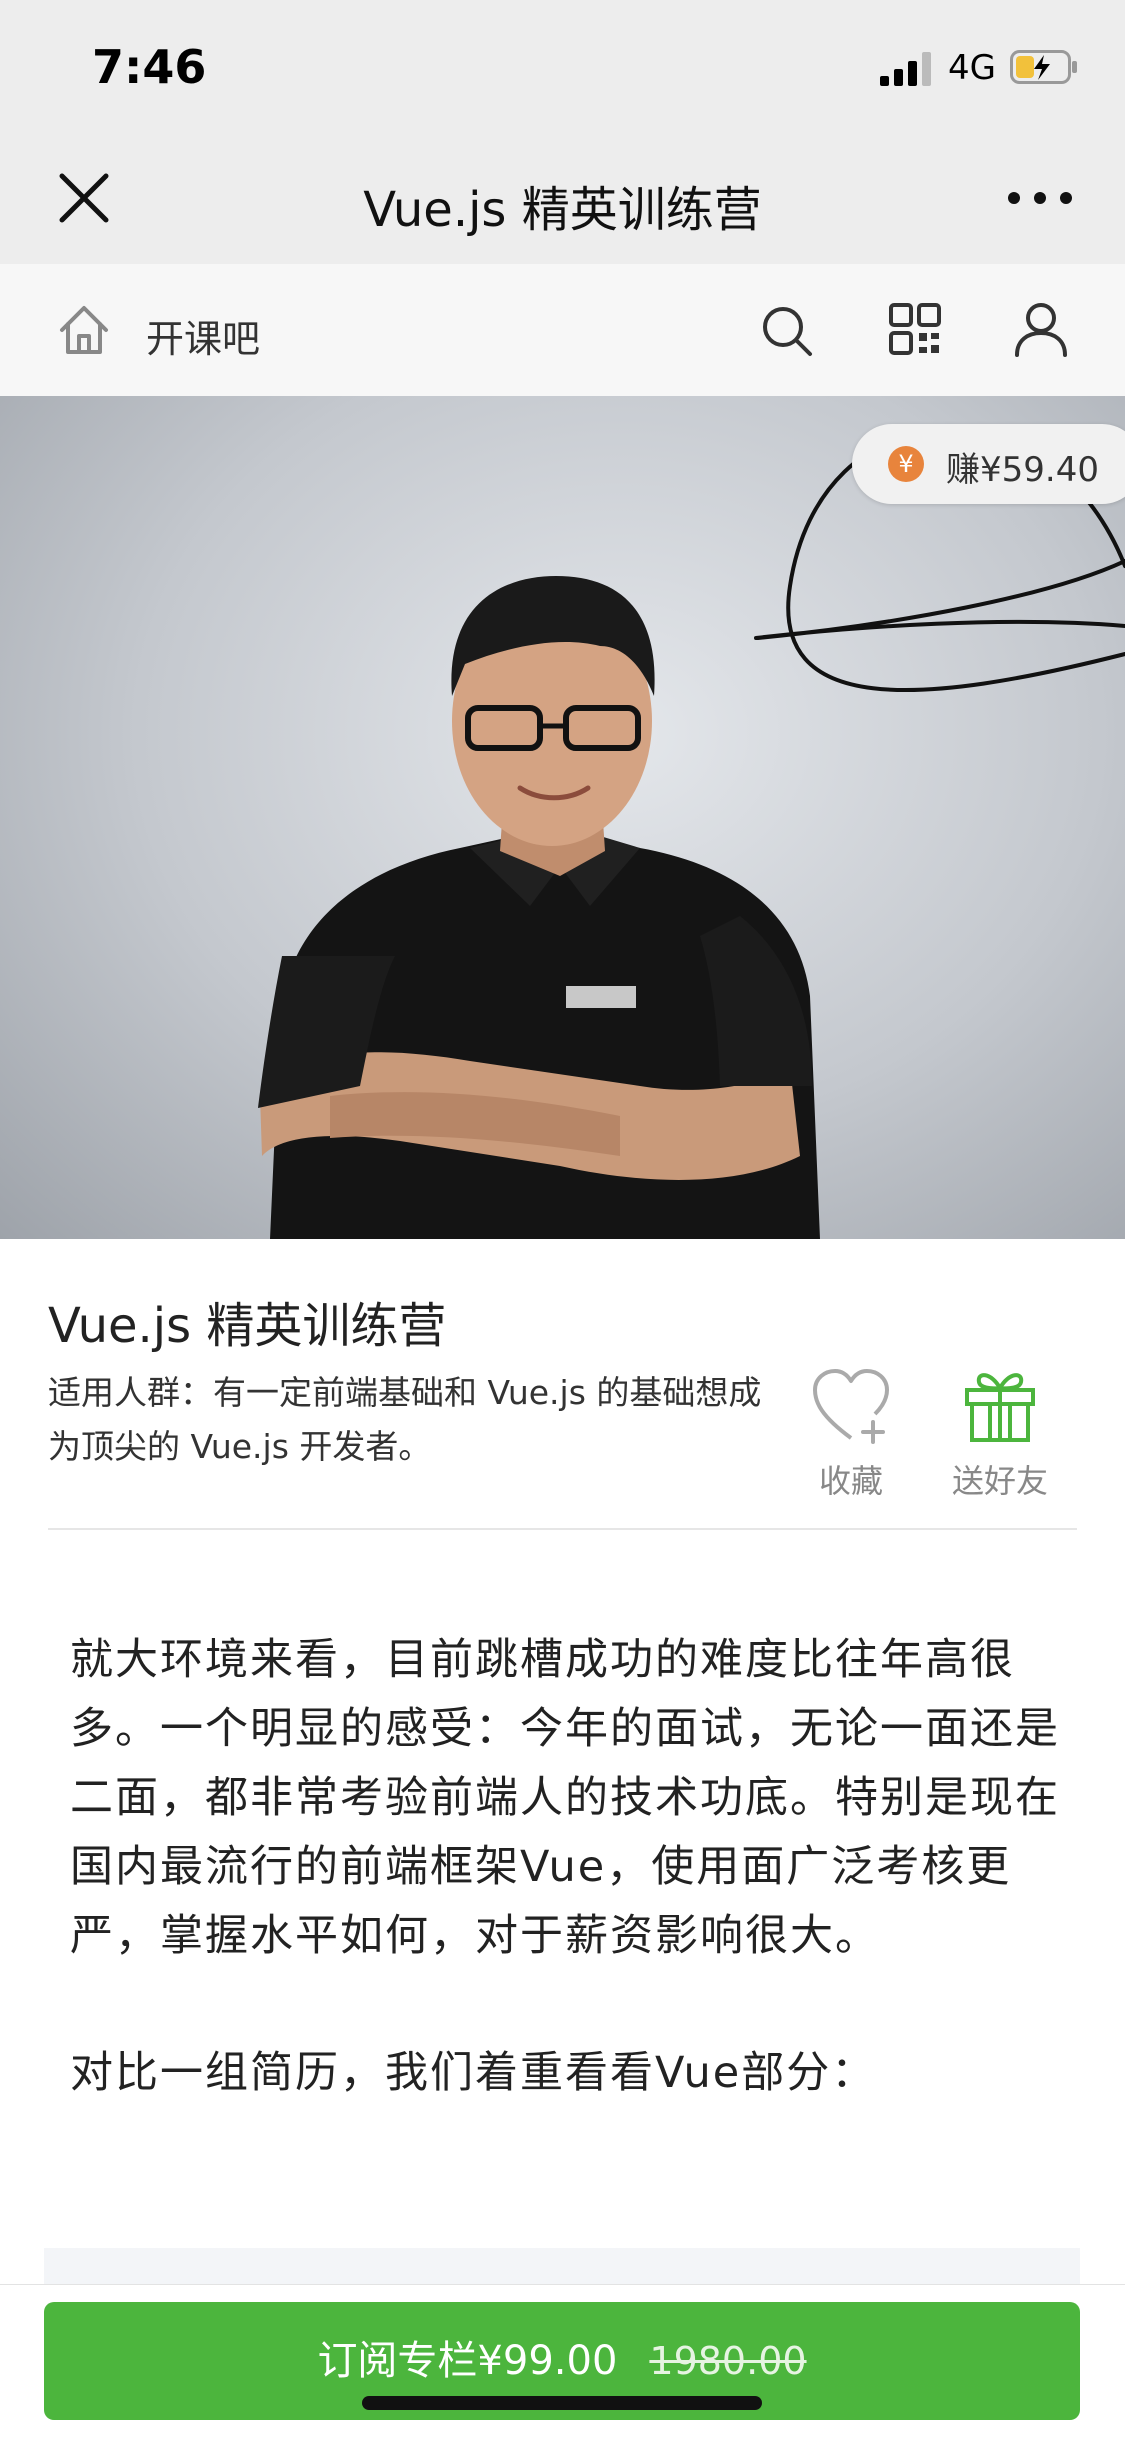  What do you see at coordinates (467, 2361) in the screenshot?
I see `subscribe-price: 订阅专栏¥99.00` at bounding box center [467, 2361].